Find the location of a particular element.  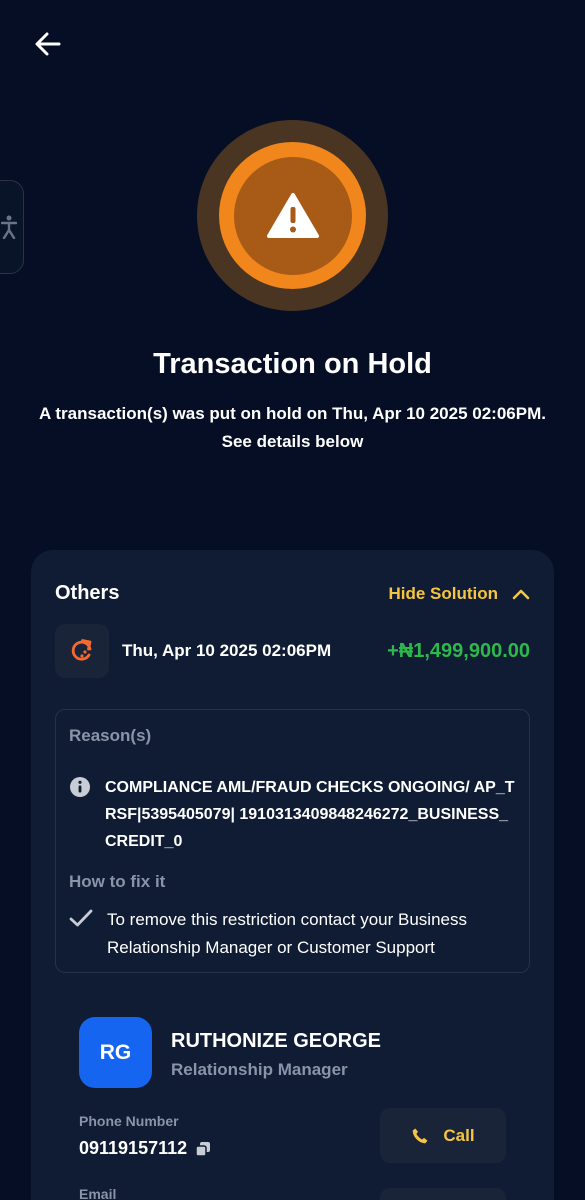

call-button: Call is located at coordinates (443, 1135).